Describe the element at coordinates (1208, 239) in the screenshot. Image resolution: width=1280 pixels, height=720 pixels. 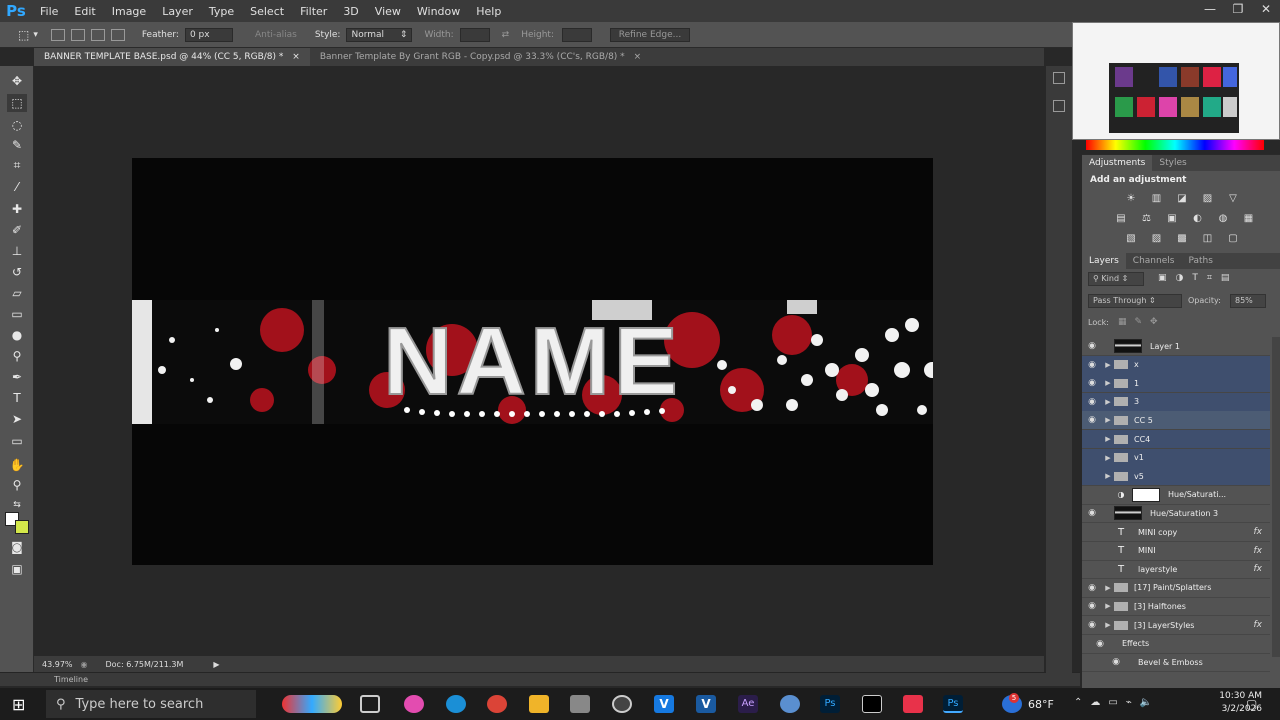
I see `gradient-map-icon: ◫` at that location.